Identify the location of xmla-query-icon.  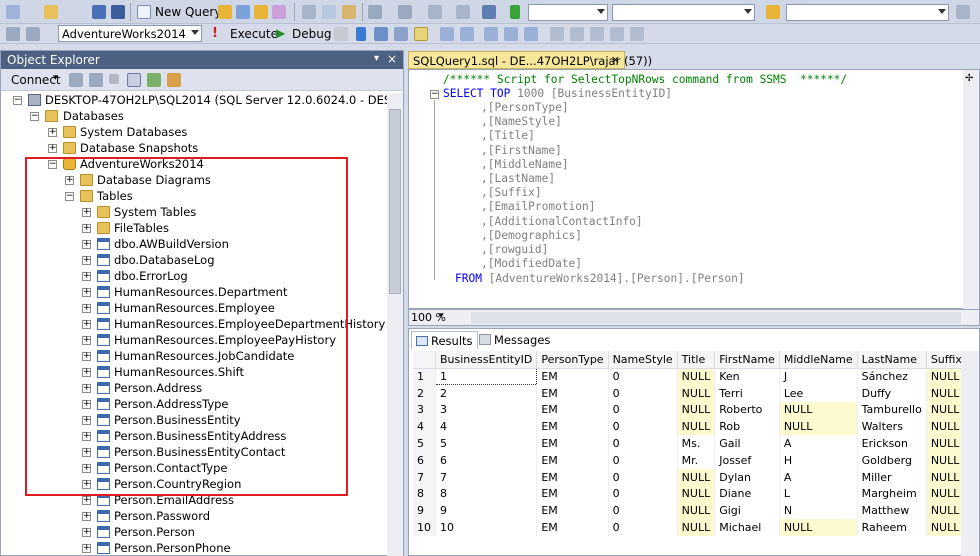
(279, 12).